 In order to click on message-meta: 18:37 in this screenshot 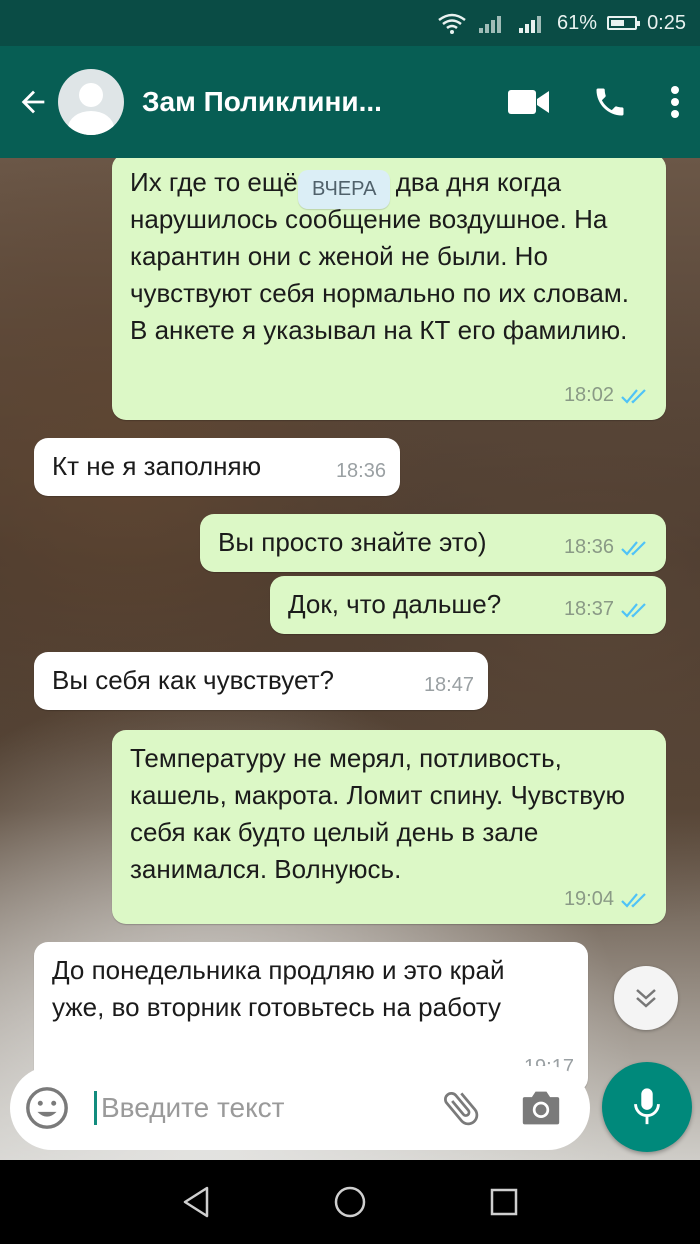, I will do `click(608, 609)`.